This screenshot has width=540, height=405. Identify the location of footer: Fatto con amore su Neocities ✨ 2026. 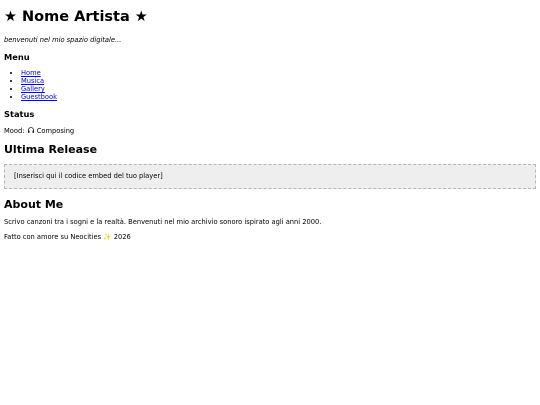
(270, 237).